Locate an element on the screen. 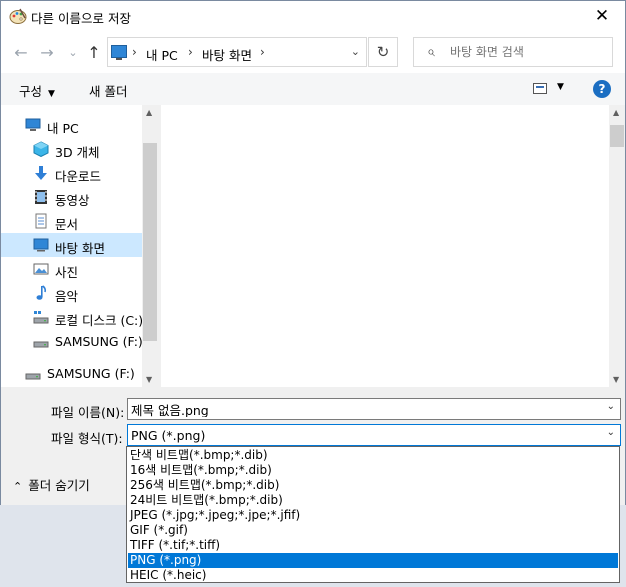 Image resolution: width=626 pixels, height=587 pixels. refresh-button: ↻ is located at coordinates (383, 52).